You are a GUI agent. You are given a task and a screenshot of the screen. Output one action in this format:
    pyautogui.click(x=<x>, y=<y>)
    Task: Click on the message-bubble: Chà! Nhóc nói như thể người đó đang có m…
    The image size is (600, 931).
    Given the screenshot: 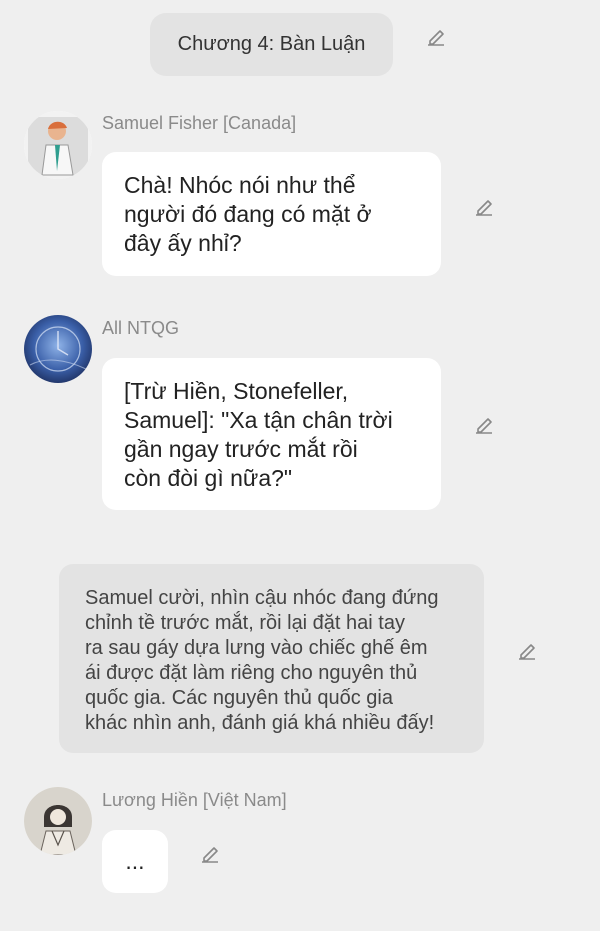 What is the action you would take?
    pyautogui.click(x=271, y=214)
    